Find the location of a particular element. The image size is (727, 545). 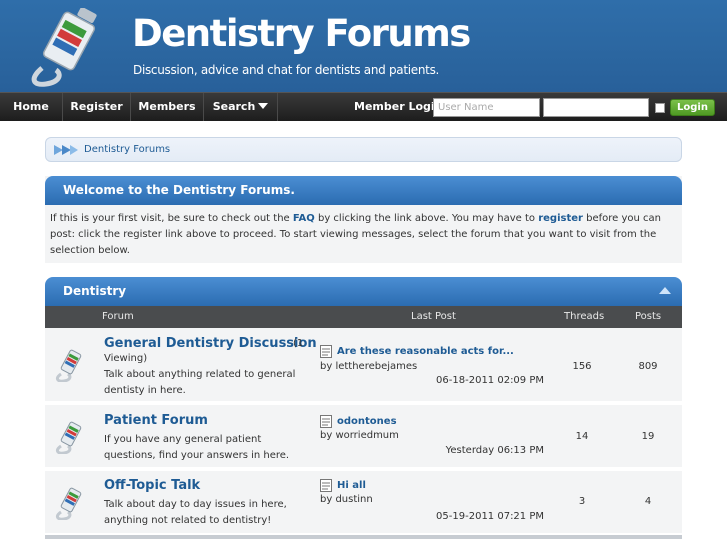

col-threads: Threads is located at coordinates (584, 316).